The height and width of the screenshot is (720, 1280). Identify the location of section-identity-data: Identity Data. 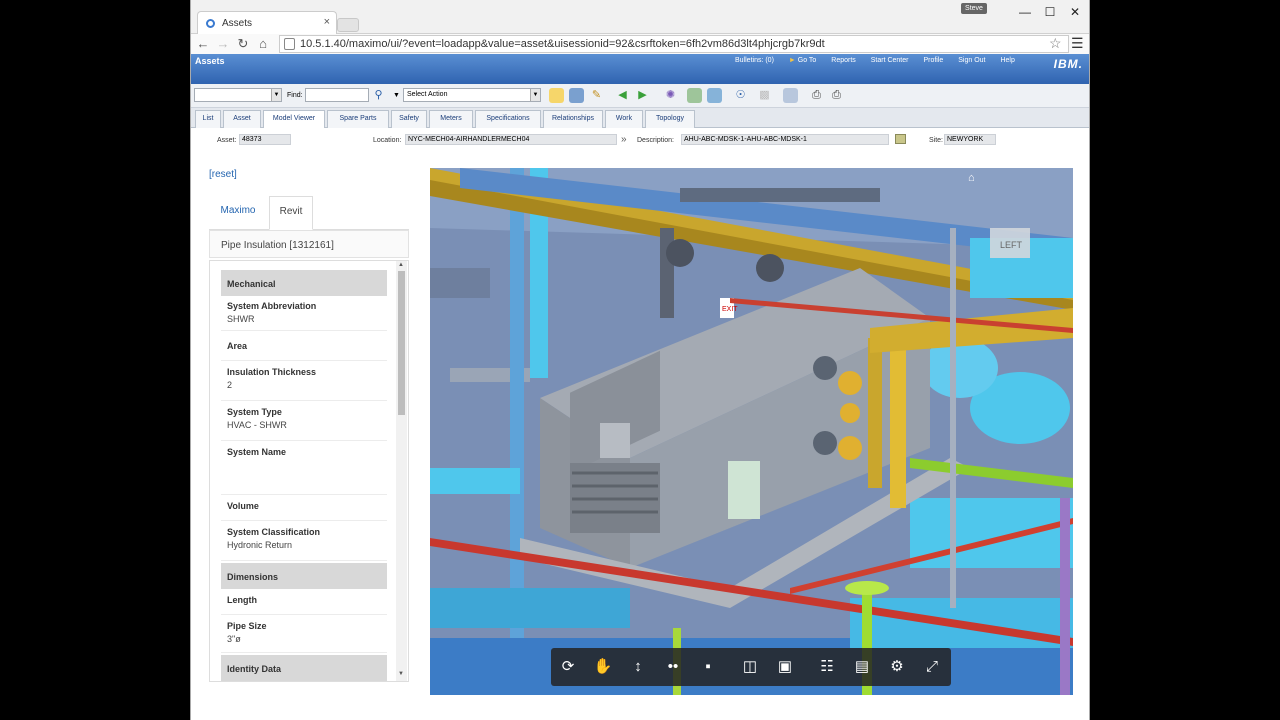
(304, 668).